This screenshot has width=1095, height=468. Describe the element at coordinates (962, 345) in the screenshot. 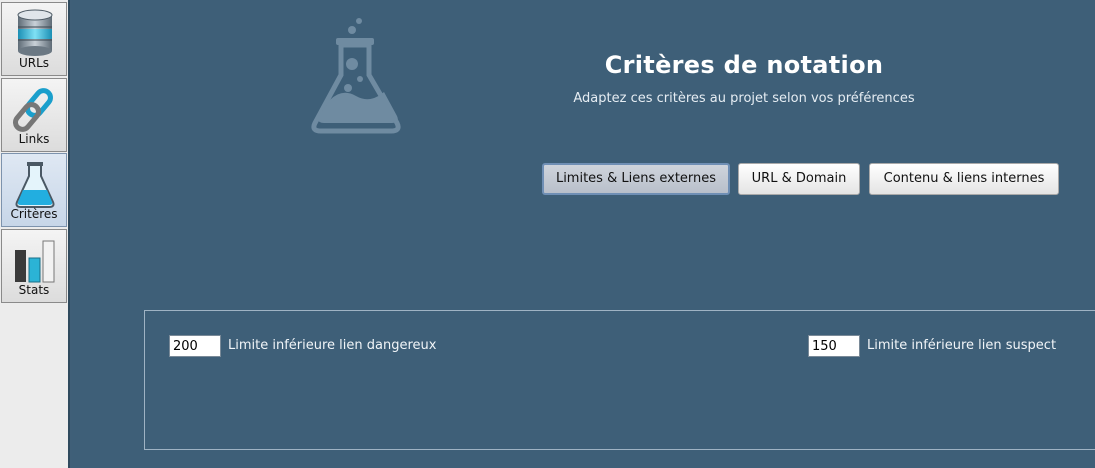

I see `suspect-link-threshold-label: Limite inférieure lien suspect` at that location.